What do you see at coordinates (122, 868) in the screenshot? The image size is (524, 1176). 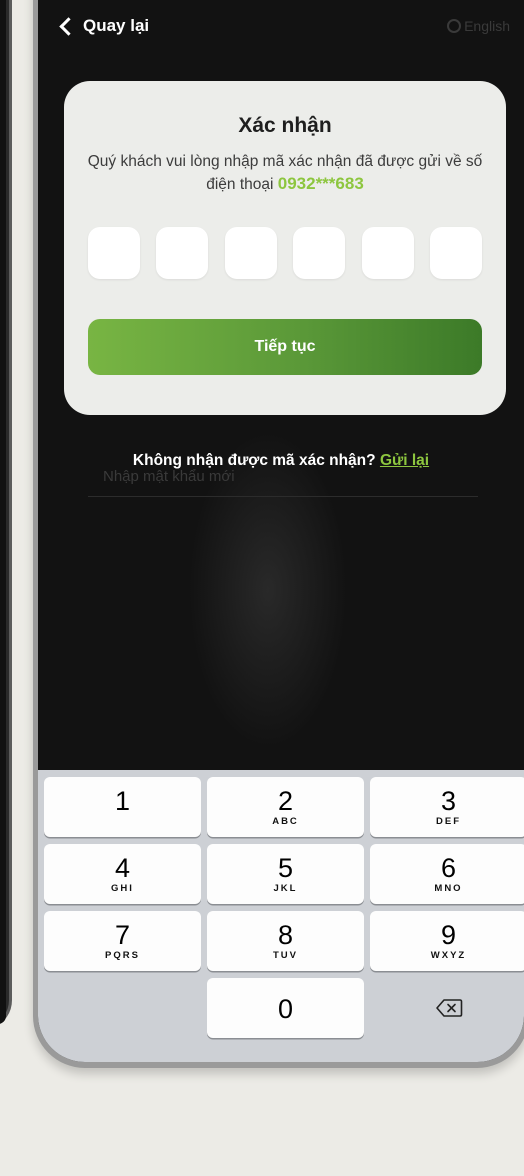 I see `key-4-number: 4` at bounding box center [122, 868].